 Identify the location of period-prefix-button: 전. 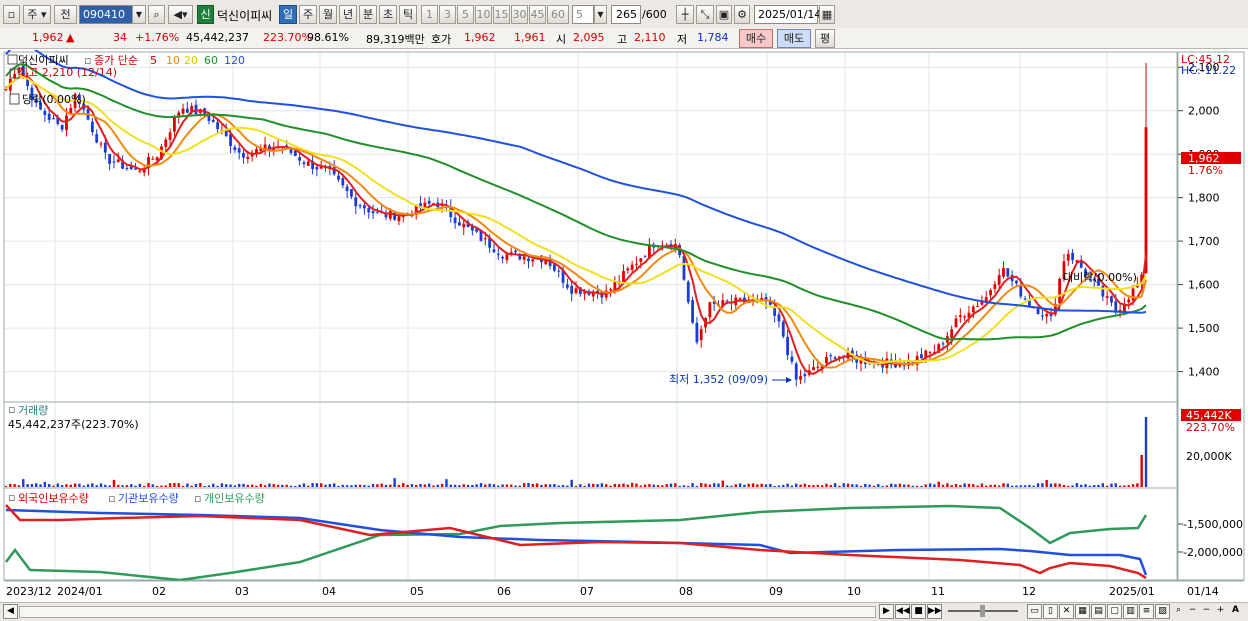
(65, 14).